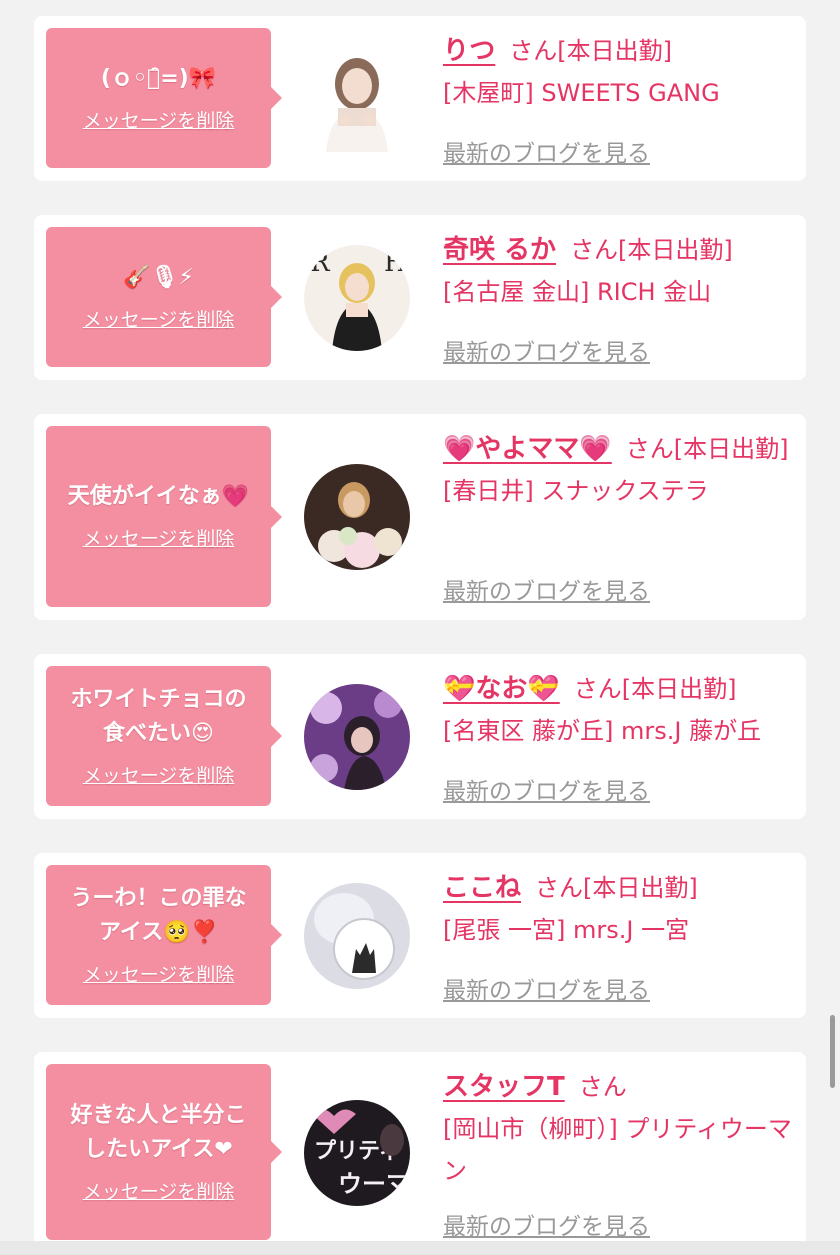 This screenshot has width=840, height=1255. I want to click on bottom-edge, so click(420, 1248).